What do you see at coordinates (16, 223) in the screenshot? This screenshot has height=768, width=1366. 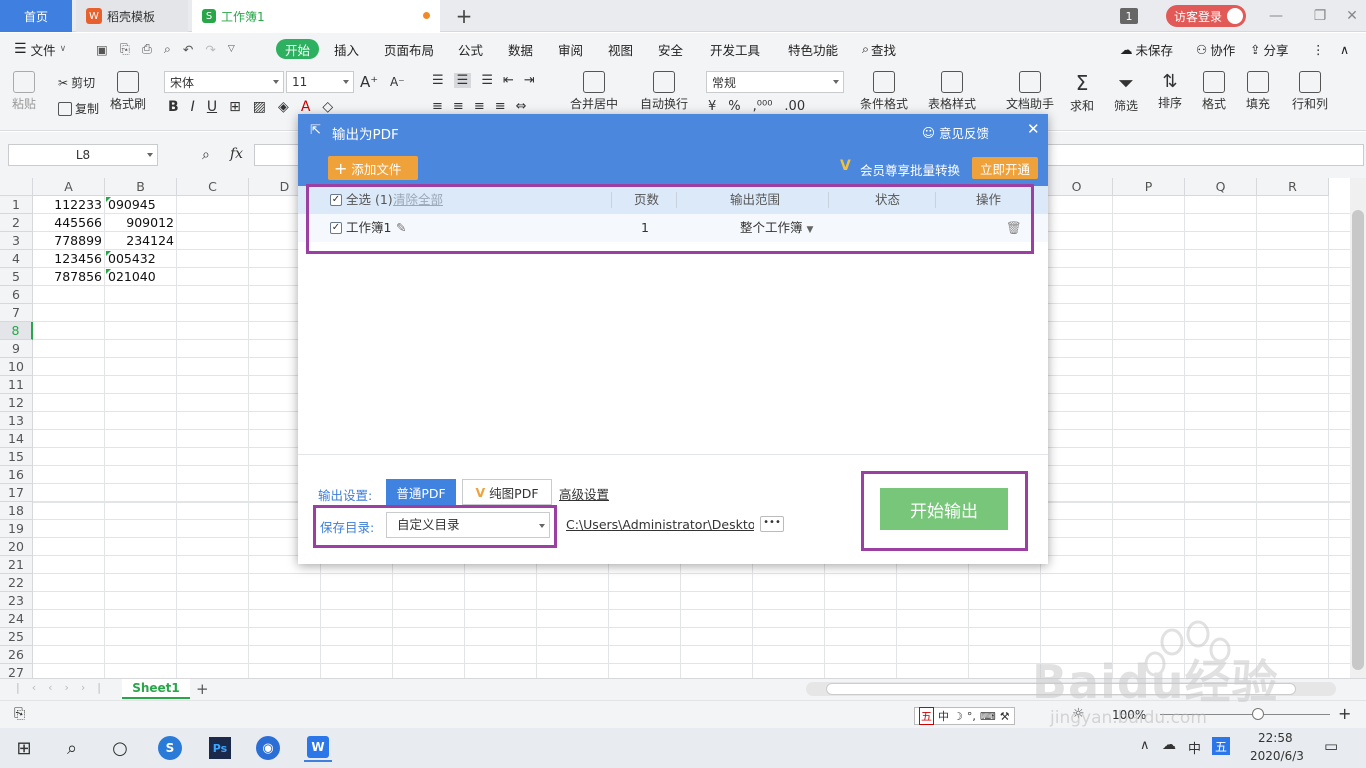 I see `row-header: 2` at bounding box center [16, 223].